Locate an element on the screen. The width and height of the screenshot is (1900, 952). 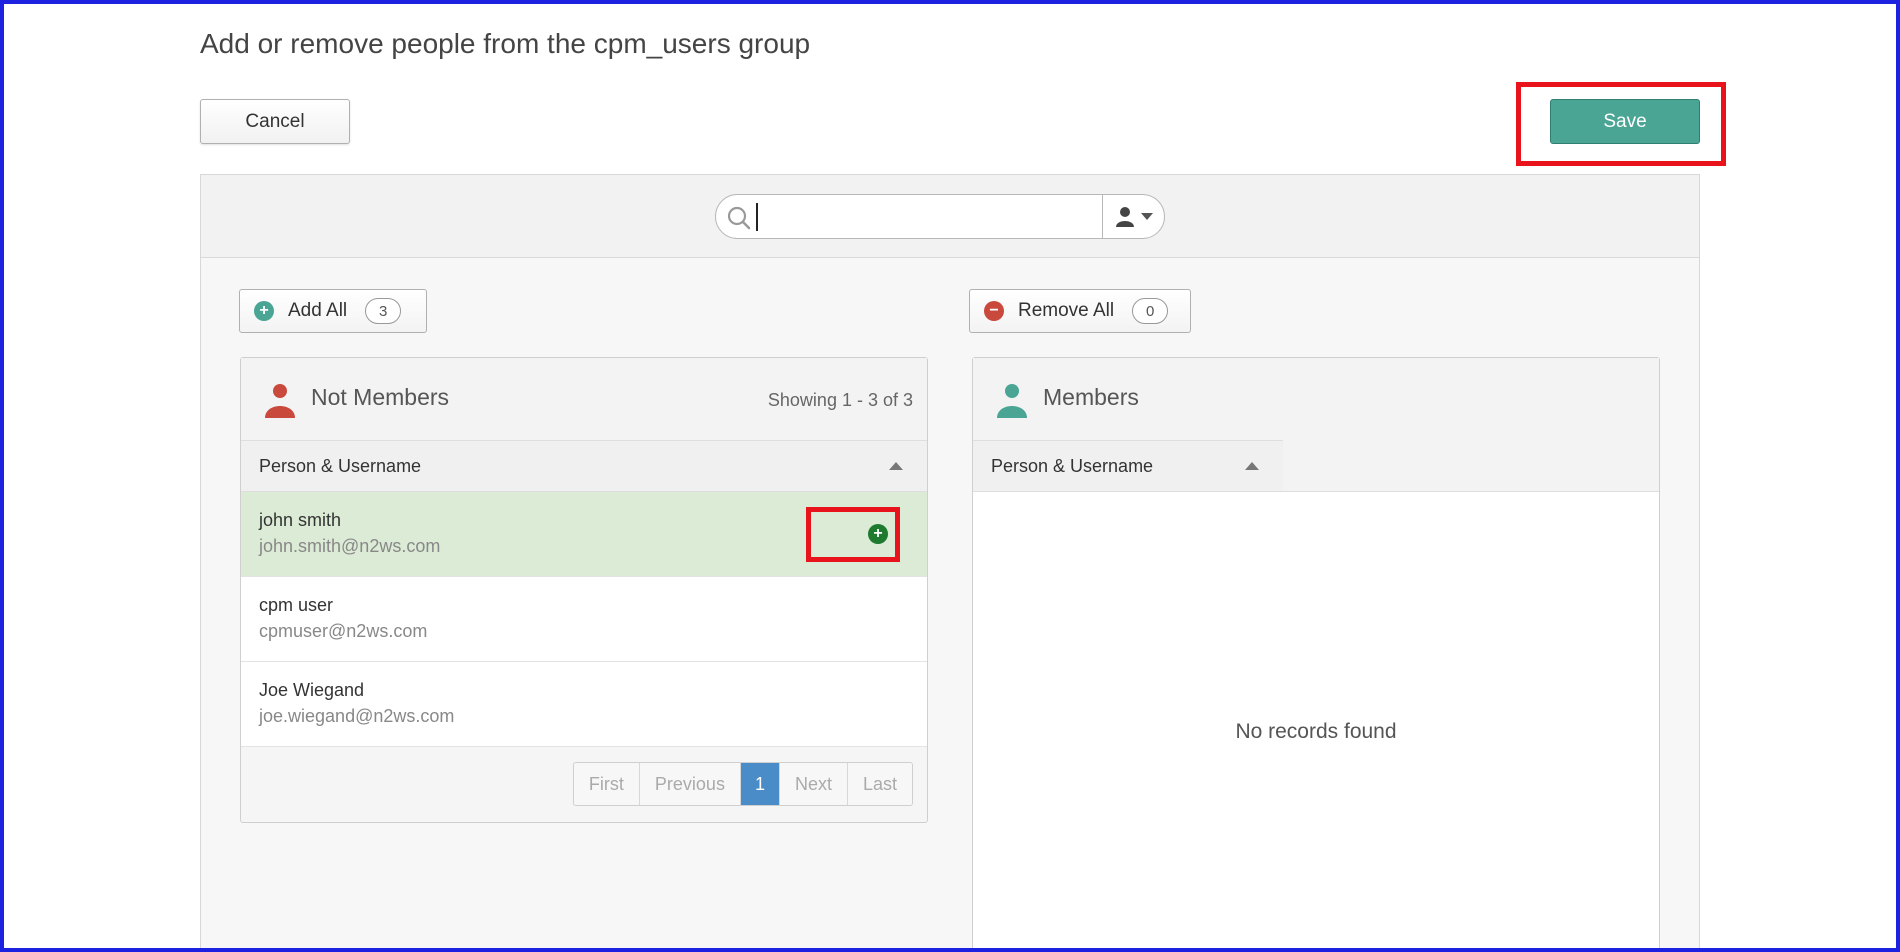
person-filter-icon is located at coordinates (1124, 216).